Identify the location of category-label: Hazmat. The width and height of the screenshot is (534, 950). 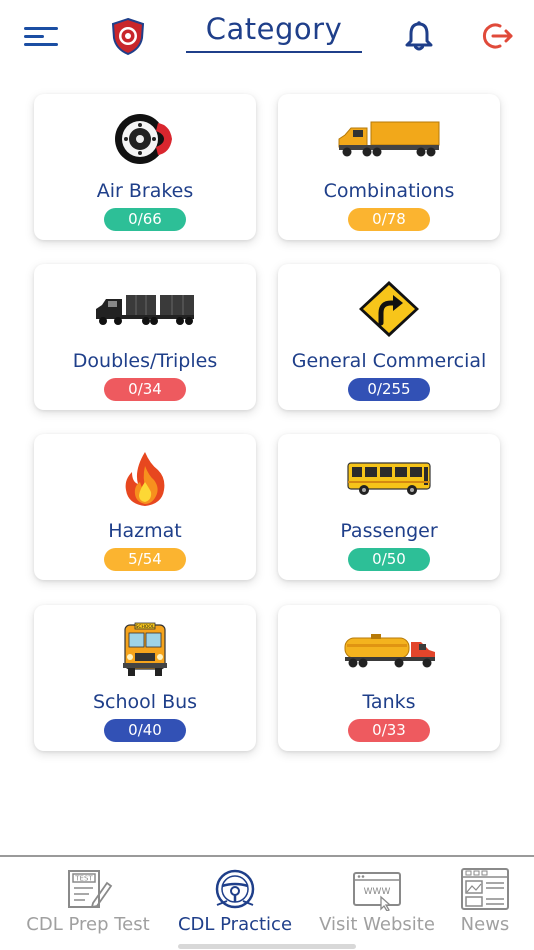
(145, 531).